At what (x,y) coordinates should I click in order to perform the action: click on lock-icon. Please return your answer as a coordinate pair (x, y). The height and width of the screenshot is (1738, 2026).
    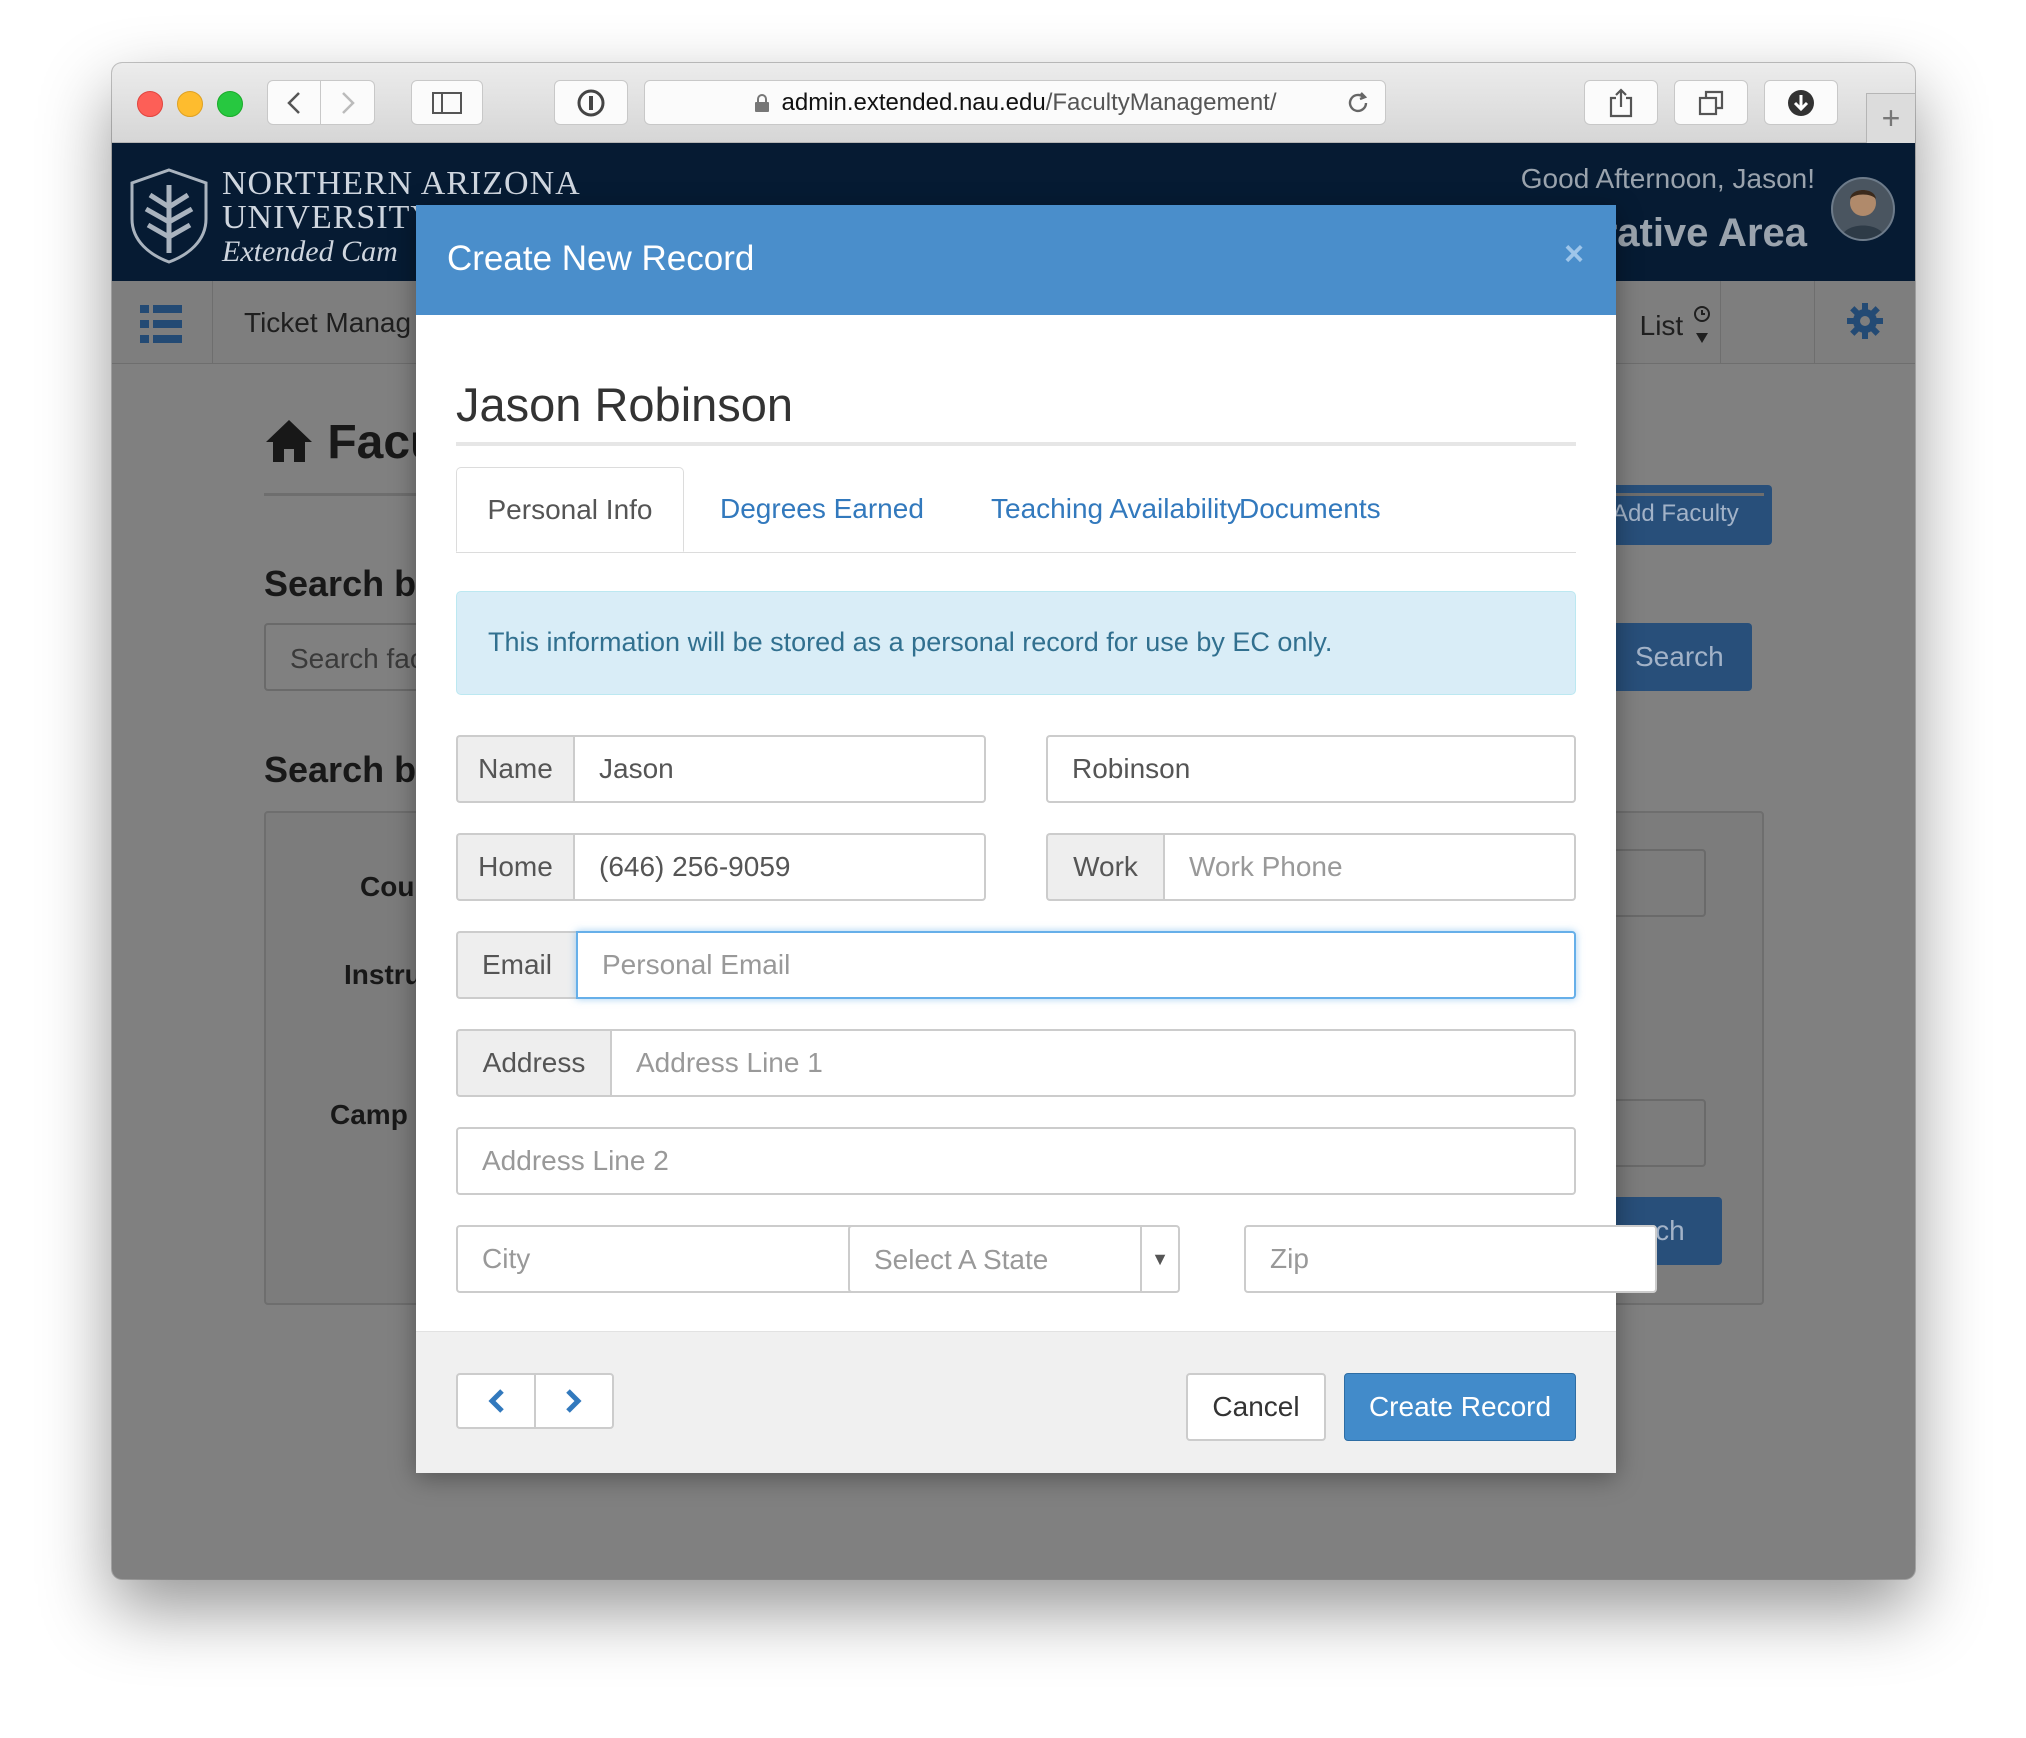
    Looking at the image, I should click on (761, 102).